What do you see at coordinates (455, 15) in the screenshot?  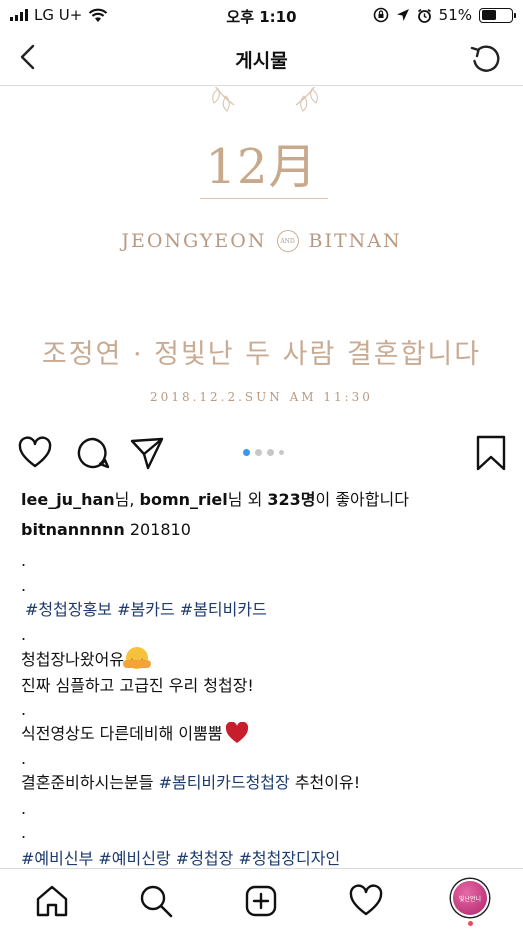 I see `battery-percent: 51%` at bounding box center [455, 15].